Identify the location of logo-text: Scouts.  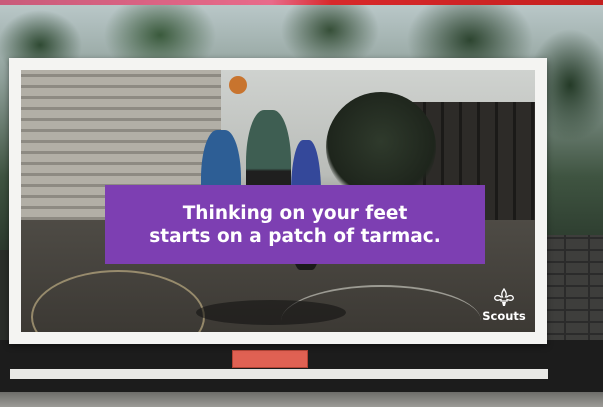
(504, 316).